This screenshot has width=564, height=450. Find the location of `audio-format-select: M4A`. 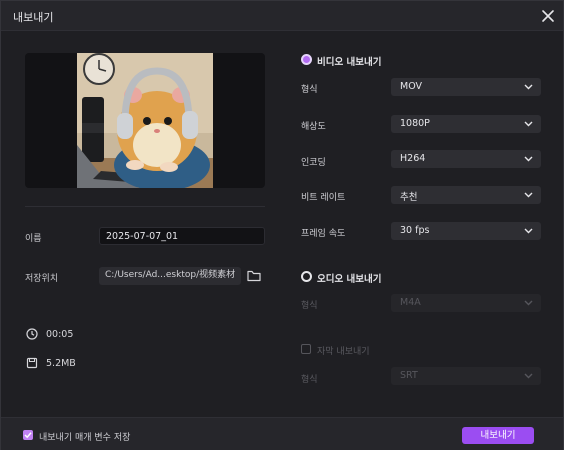

audio-format-select: M4A is located at coordinates (466, 303).